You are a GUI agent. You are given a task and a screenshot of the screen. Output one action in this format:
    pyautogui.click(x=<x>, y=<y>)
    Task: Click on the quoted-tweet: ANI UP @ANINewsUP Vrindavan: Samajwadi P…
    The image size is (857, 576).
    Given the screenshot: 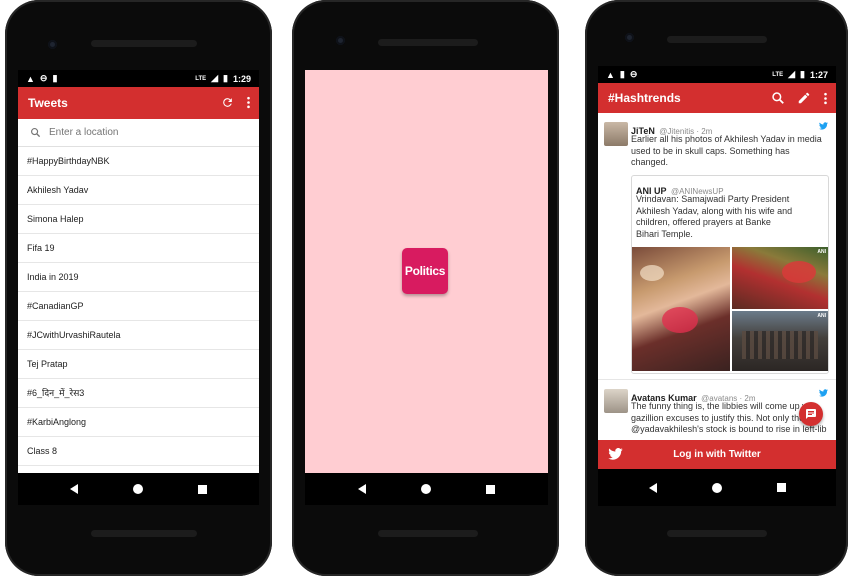 What is the action you would take?
    pyautogui.click(x=730, y=274)
    